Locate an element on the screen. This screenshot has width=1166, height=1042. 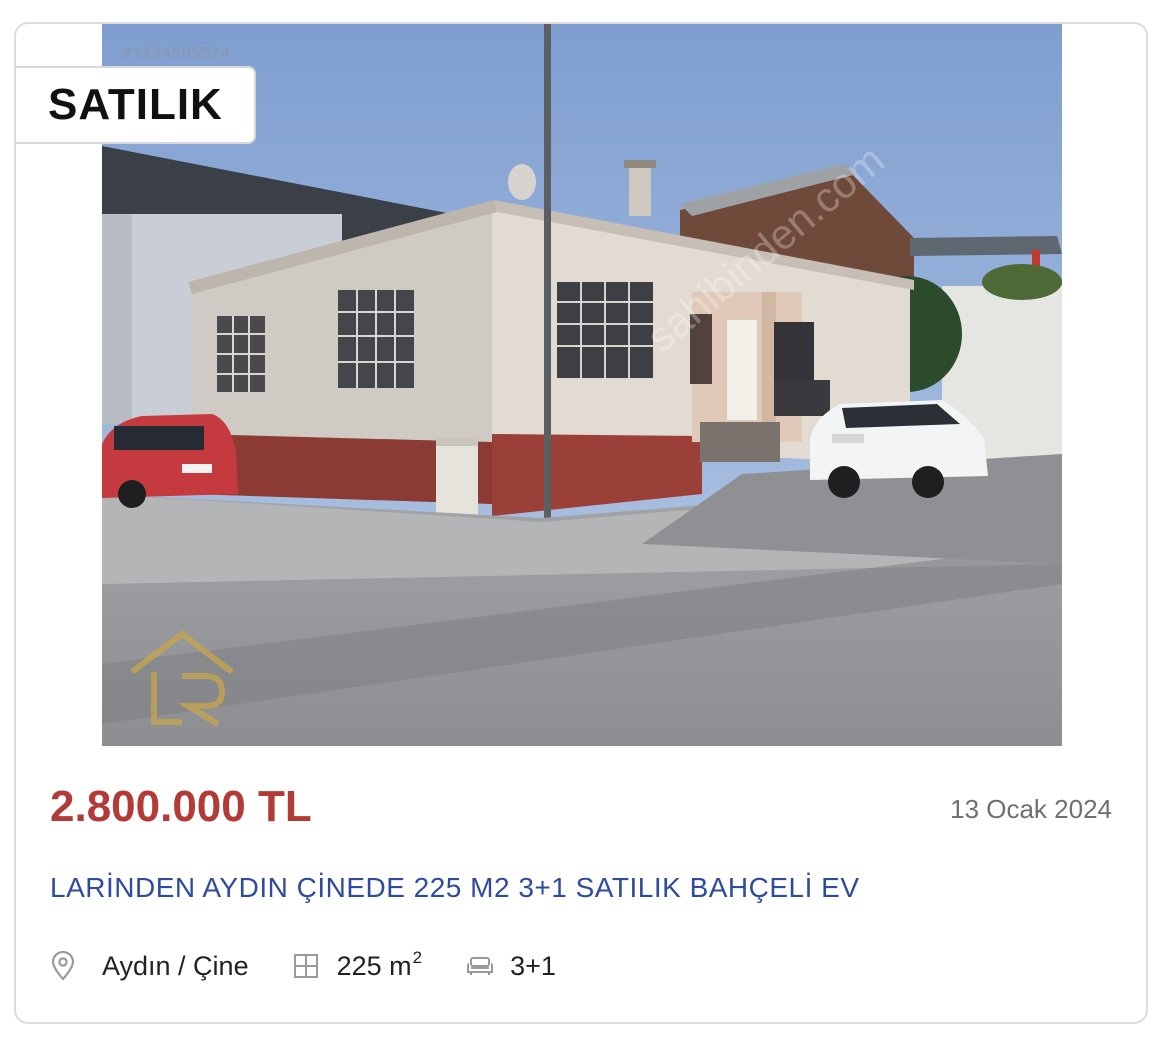
area-text: 225 m2 is located at coordinates (379, 964).